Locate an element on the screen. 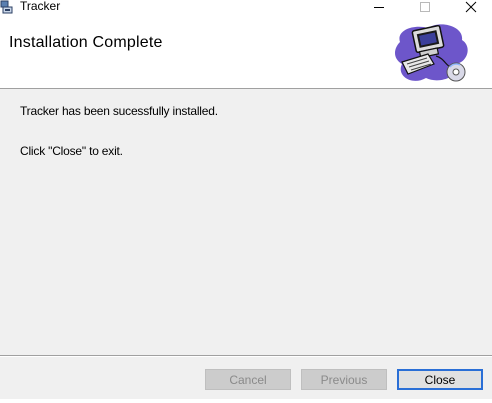 Image resolution: width=492 pixels, height=403 pixels. title-bar: Tracker is located at coordinates (246, 7).